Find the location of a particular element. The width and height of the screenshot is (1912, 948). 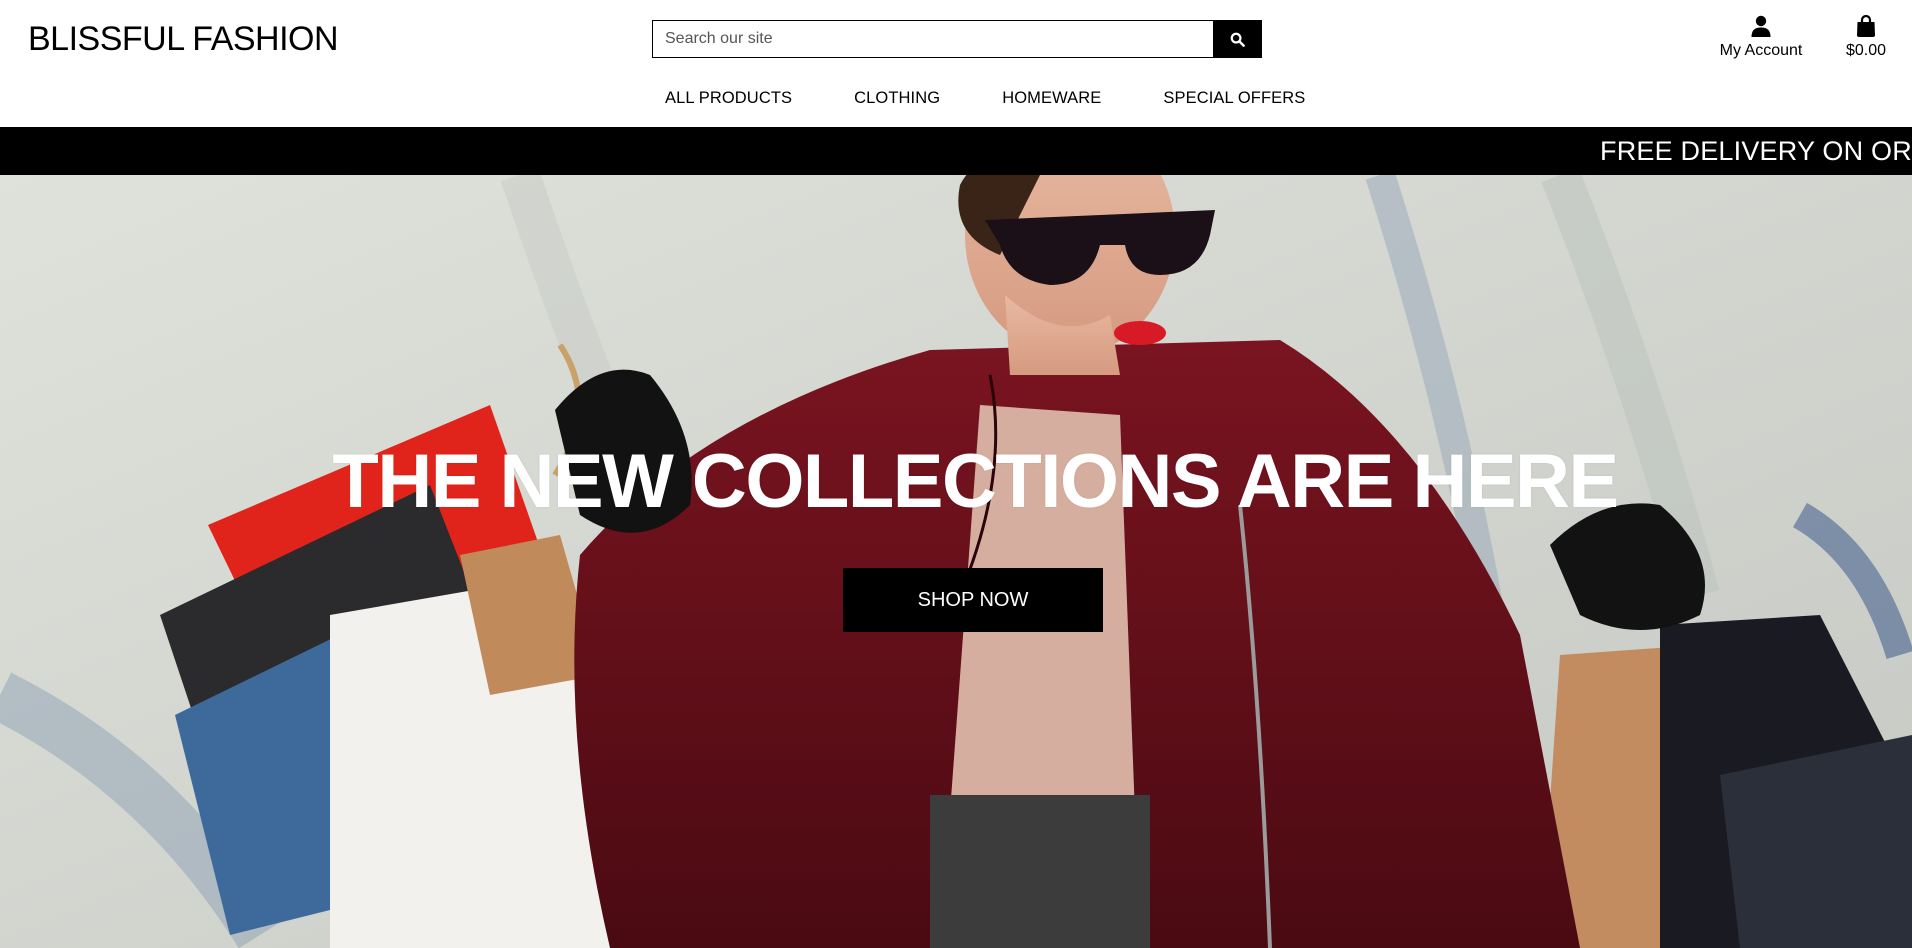

my-account-label: My Account is located at coordinates (1761, 50).